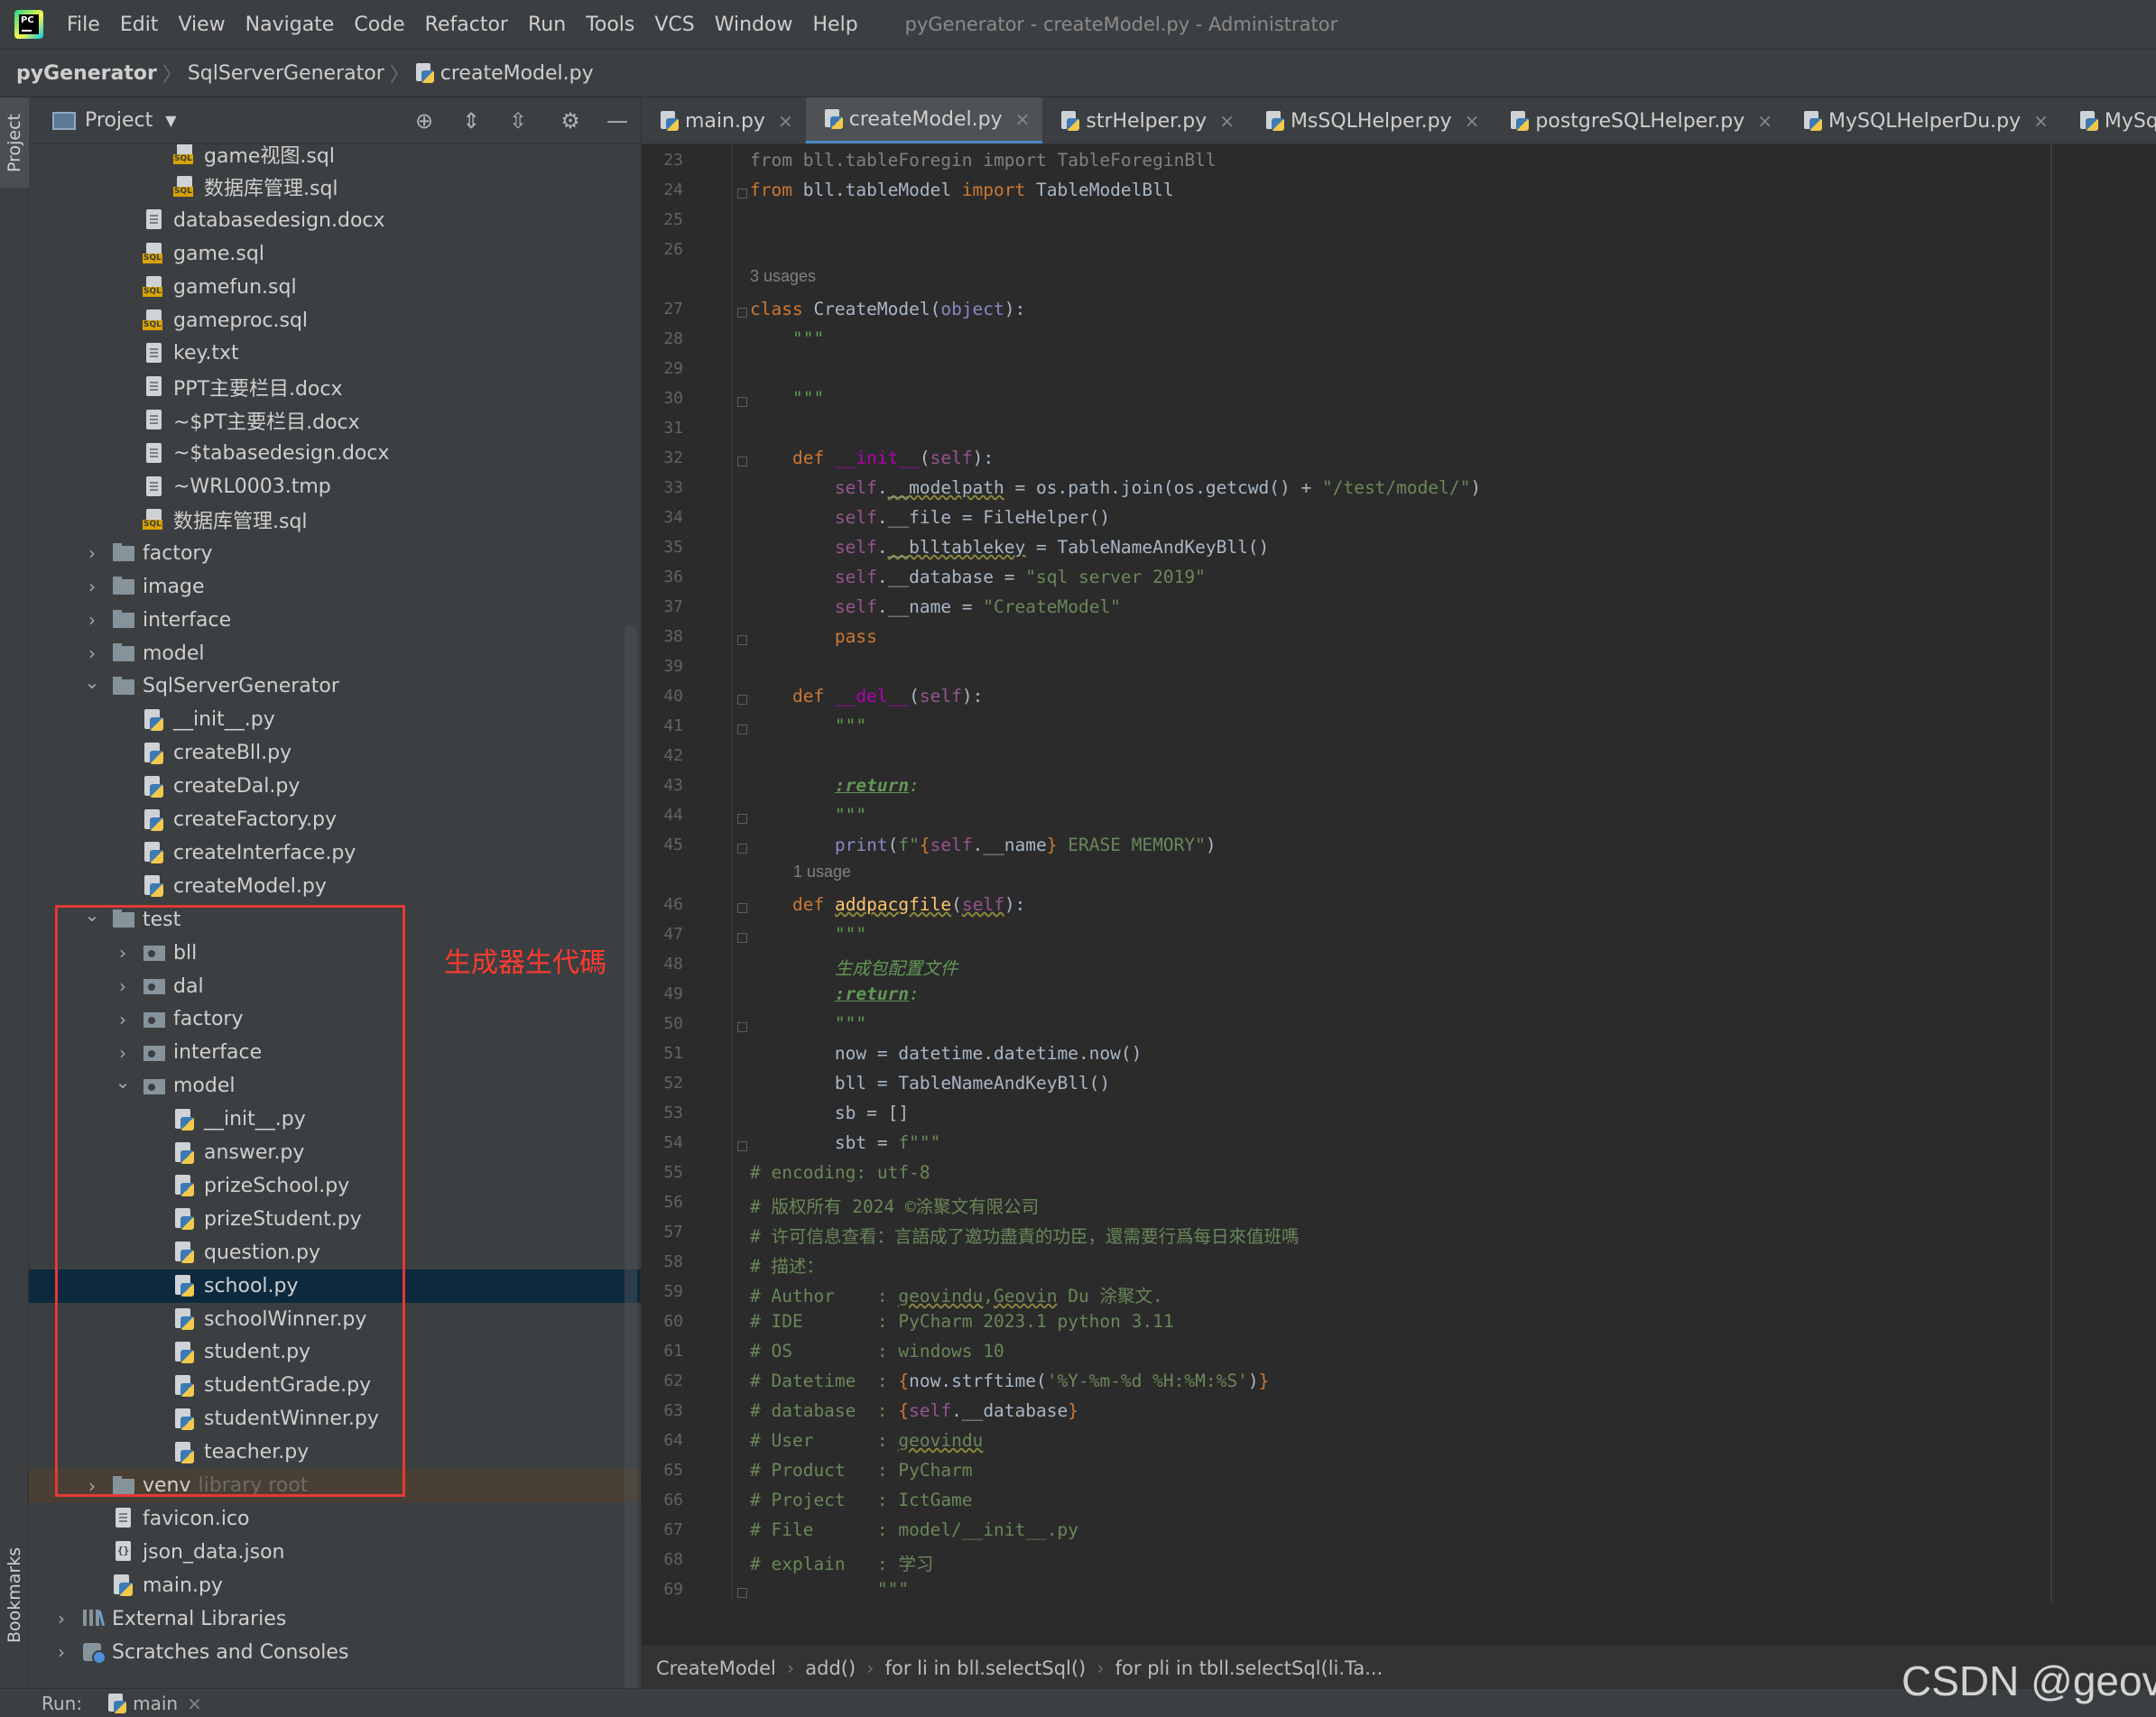 The height and width of the screenshot is (1717, 2156). Describe the element at coordinates (424, 120) in the screenshot. I see `locate-icon: ⊕` at that location.